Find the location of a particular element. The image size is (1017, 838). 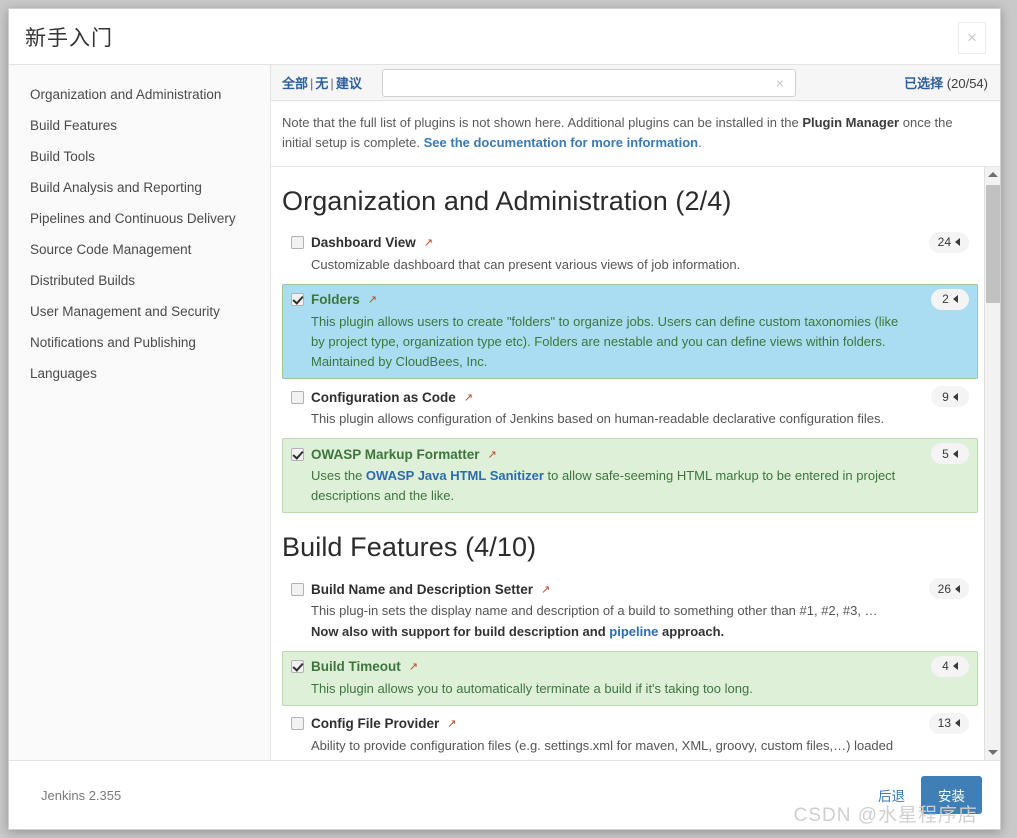

sidebar-item-label: Source Code Management is located at coordinates (111, 249).